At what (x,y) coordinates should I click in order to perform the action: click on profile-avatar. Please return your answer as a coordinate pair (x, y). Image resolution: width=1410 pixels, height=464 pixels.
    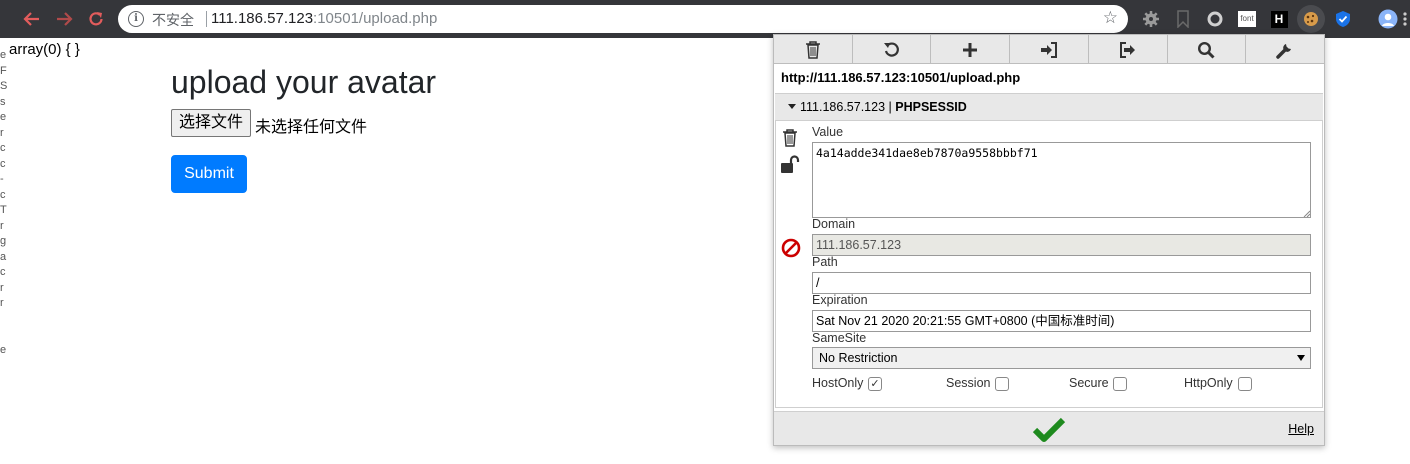
    Looking at the image, I should click on (1388, 19).